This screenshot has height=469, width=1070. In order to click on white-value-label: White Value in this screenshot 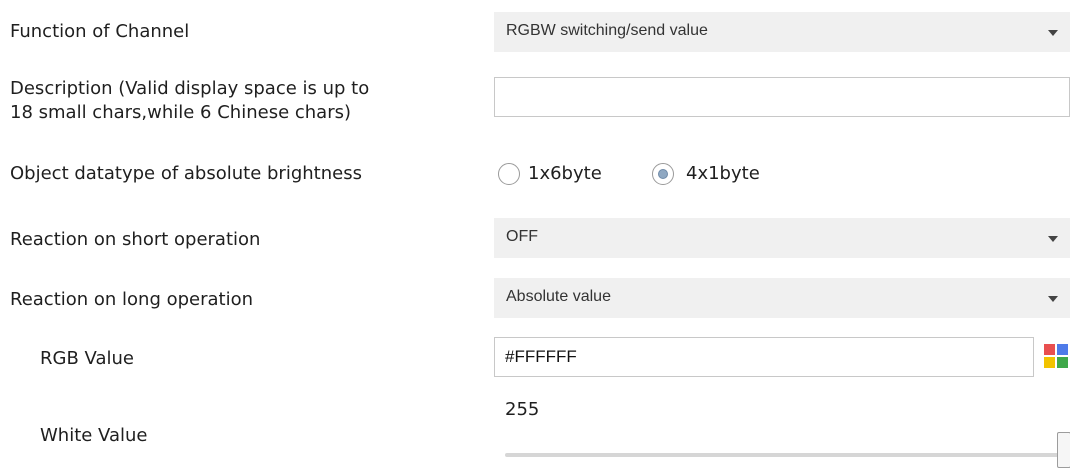, I will do `click(94, 435)`.